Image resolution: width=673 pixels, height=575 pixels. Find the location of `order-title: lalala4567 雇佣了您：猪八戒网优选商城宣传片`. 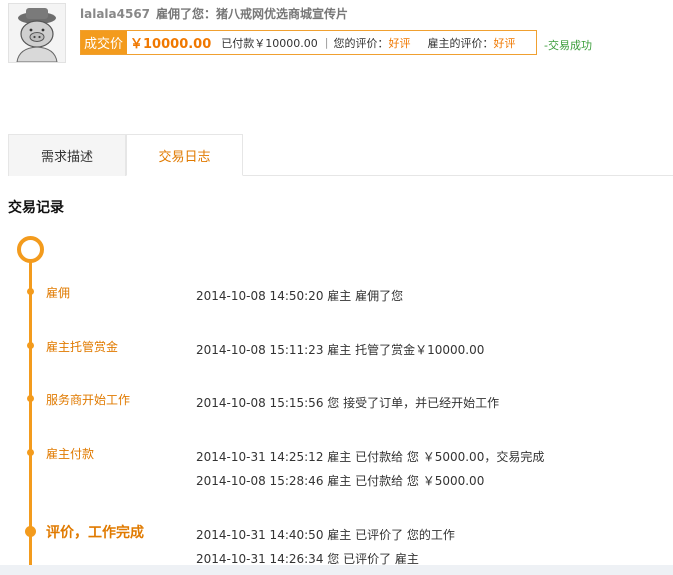

order-title: lalala4567 雇佣了您：猪八戒网优选商城宣传片 is located at coordinates (214, 13).